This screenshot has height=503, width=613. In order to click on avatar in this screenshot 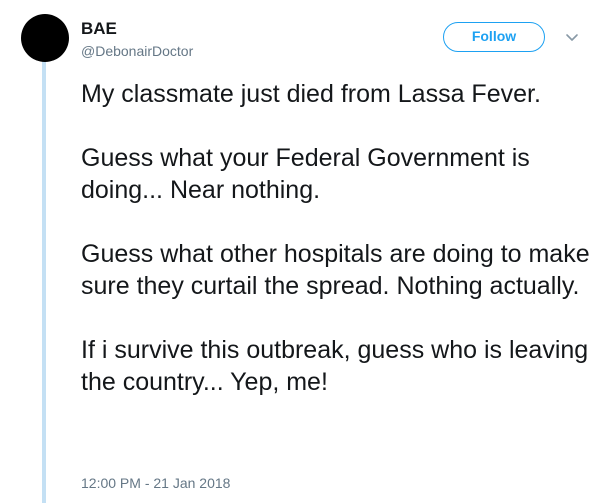, I will do `click(45, 38)`.